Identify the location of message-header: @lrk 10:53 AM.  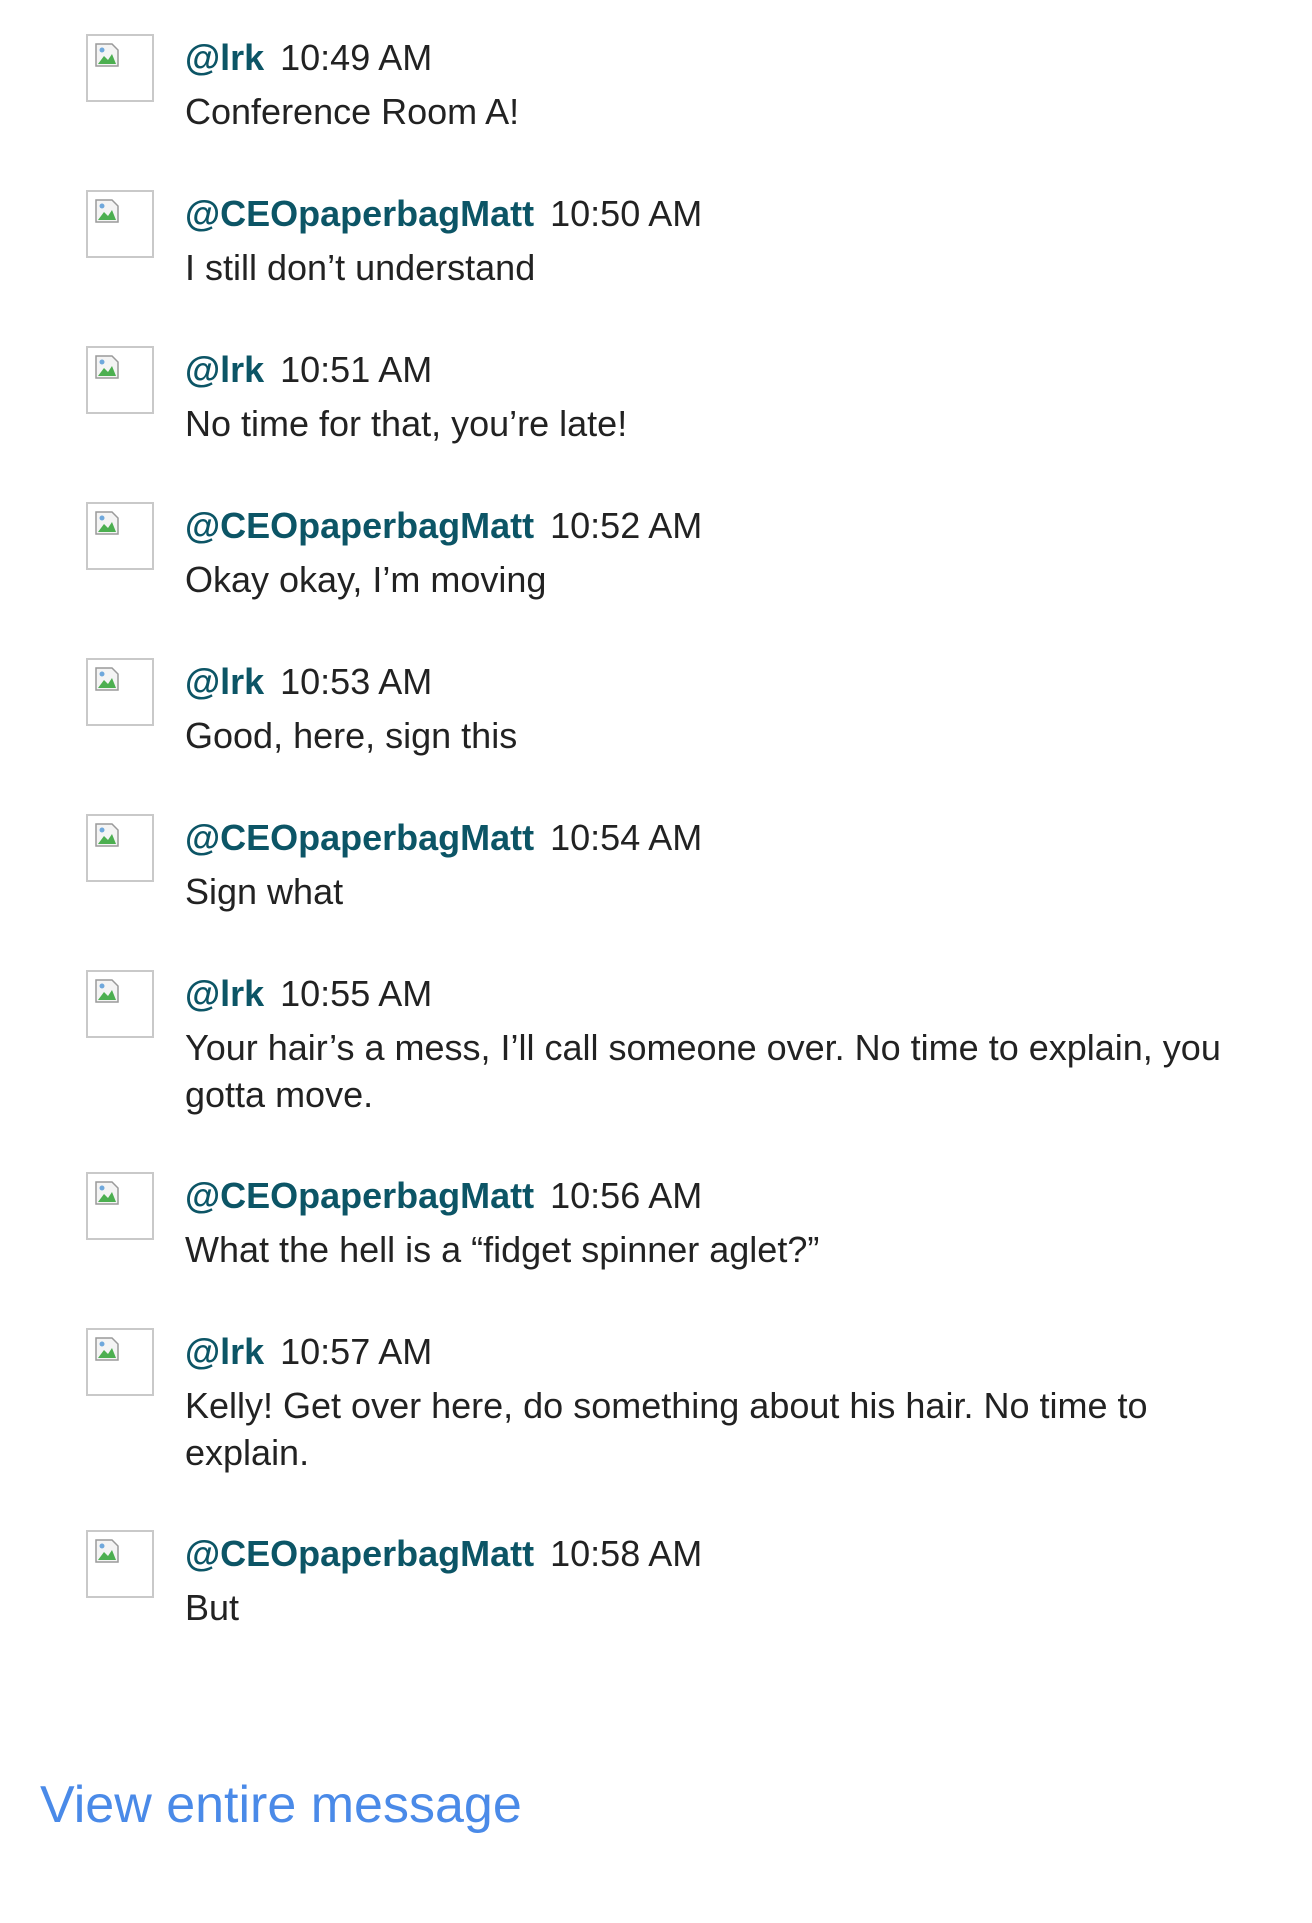
(308, 682).